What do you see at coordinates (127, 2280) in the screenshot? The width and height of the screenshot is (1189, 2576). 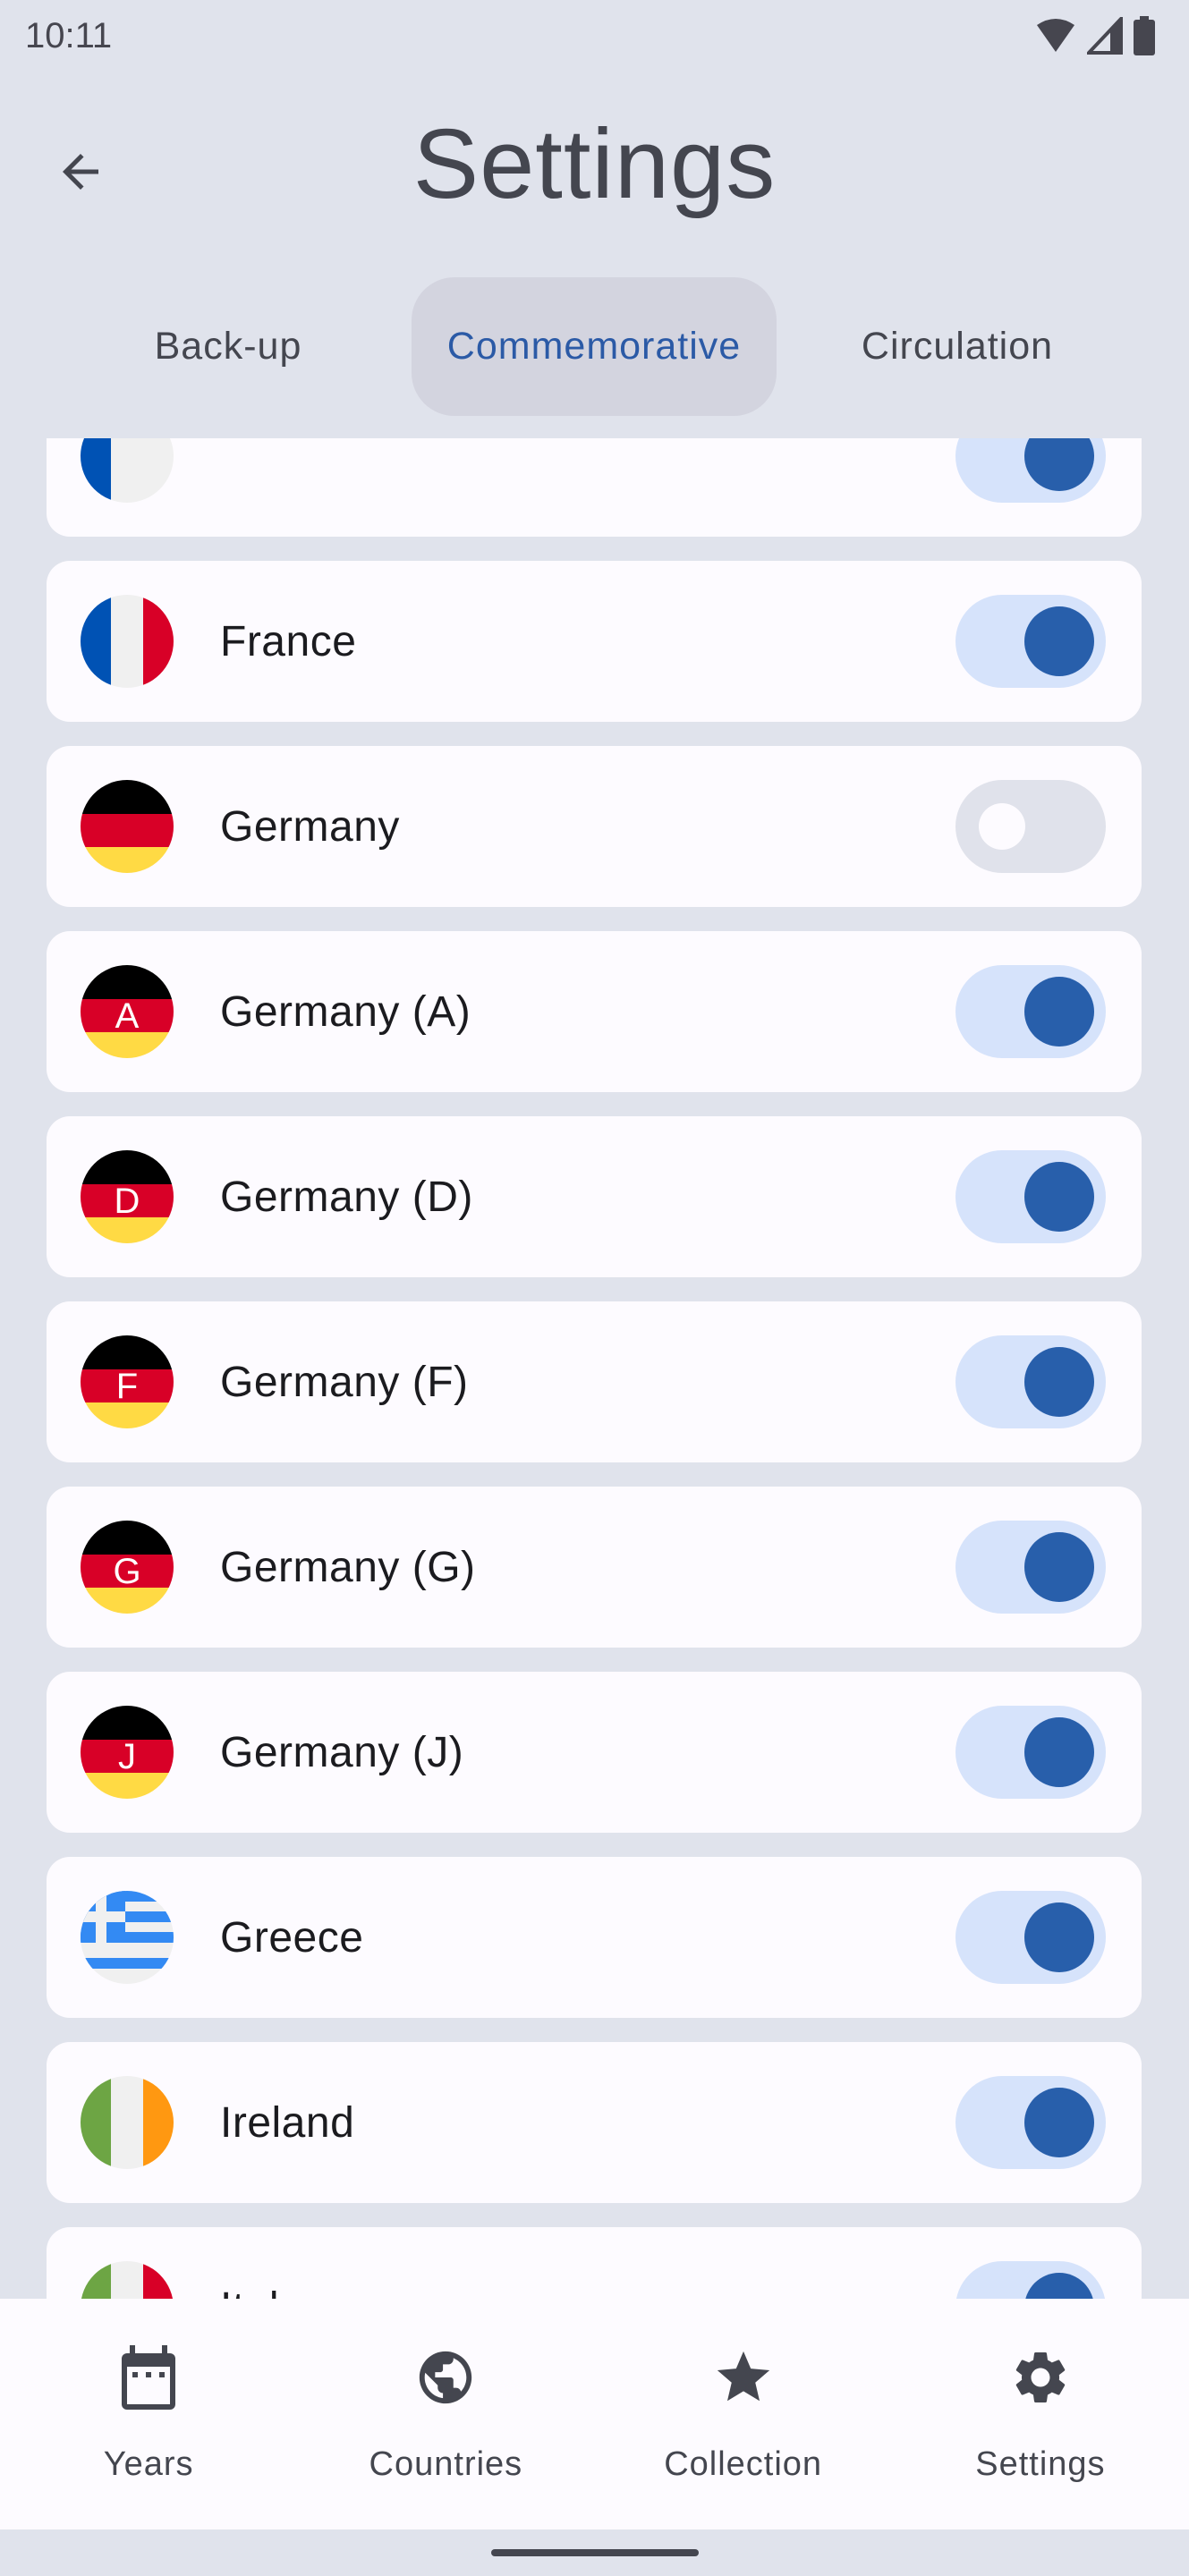 I see `flag-icon-italy` at bounding box center [127, 2280].